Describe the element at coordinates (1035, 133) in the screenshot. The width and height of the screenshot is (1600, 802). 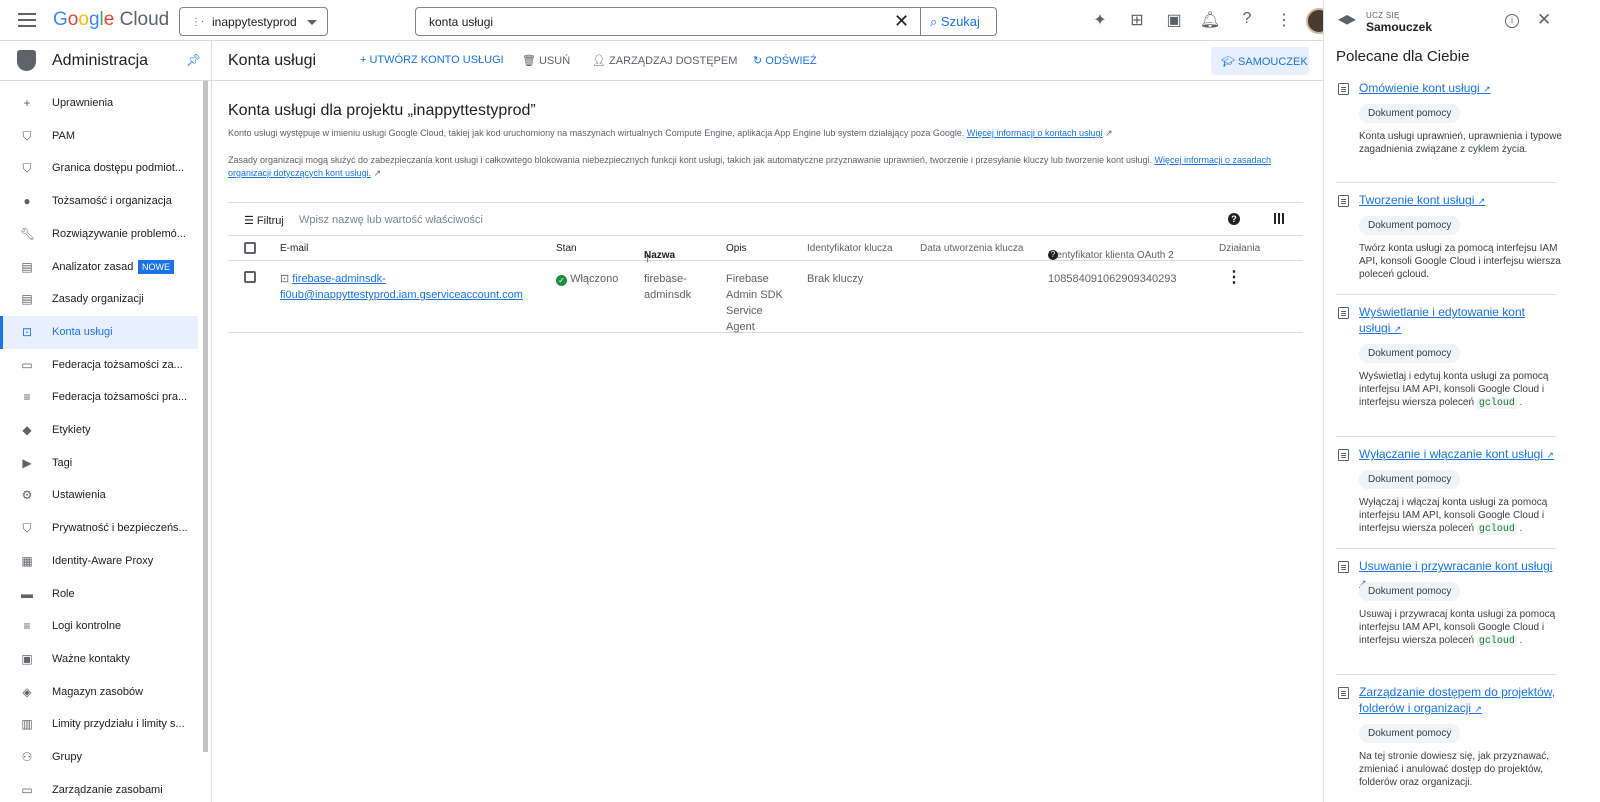
I see `learn-more-link: Więcej informacji o kontach usługi` at that location.